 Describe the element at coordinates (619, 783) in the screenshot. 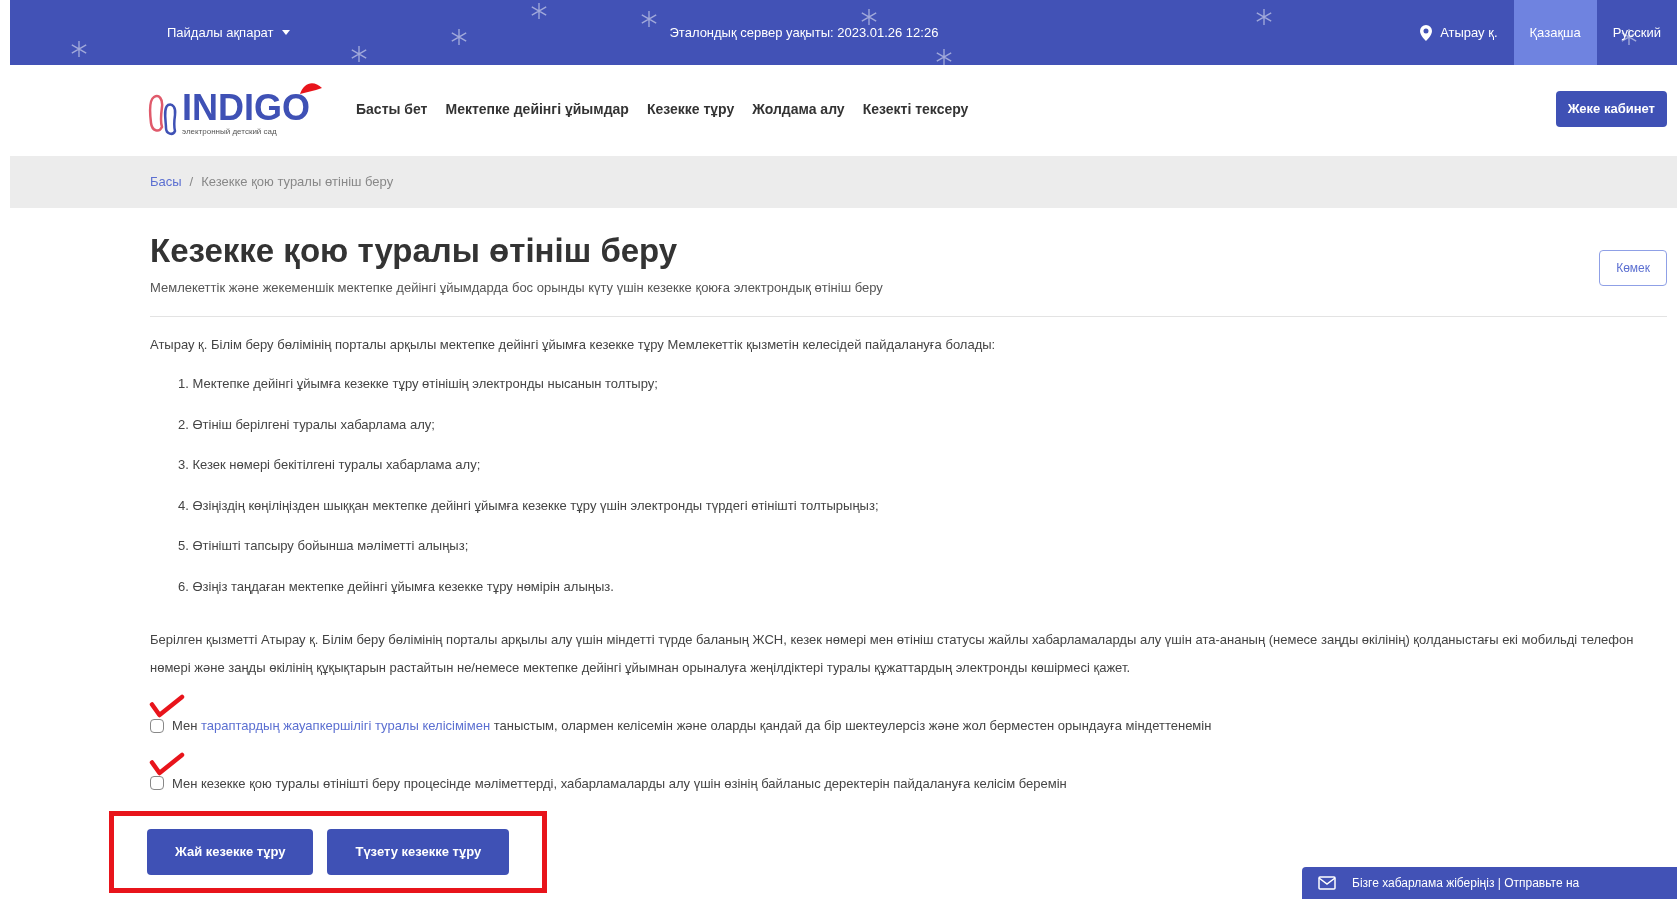

I see `agreement-text: Мен кезекке қою туралы өтінішті беру процесінде мәліметтерді, хабарламаларды алу үшін өзінің байланыс деректерін пайдалануға келісім беремін` at that location.